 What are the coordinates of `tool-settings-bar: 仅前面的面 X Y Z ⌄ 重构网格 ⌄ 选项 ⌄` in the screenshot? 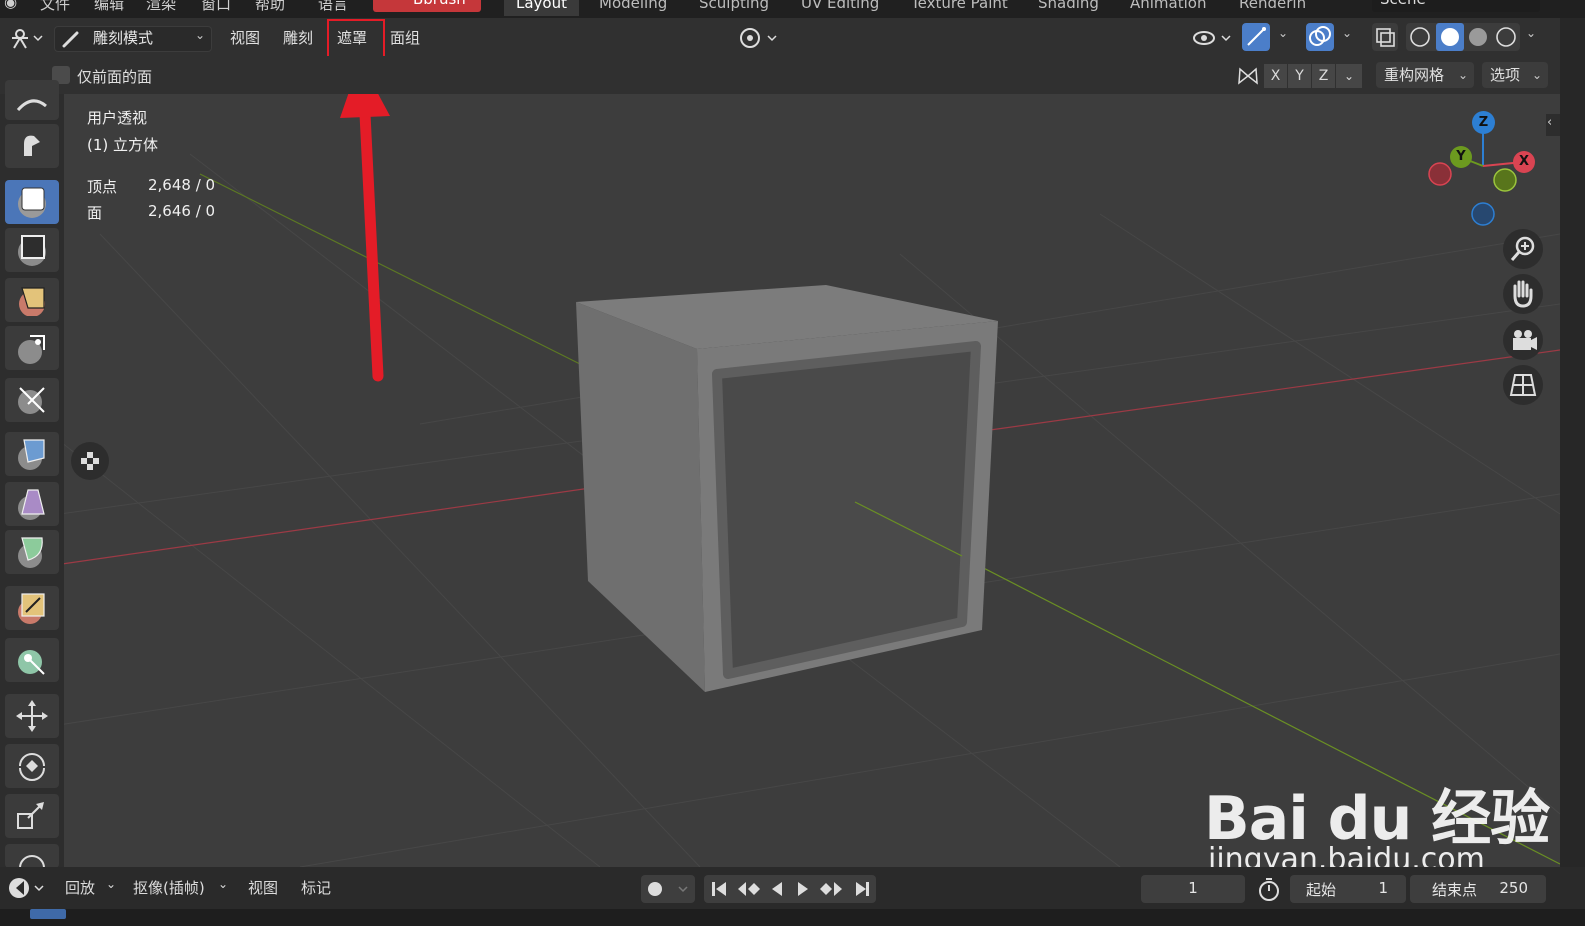 It's located at (780, 75).